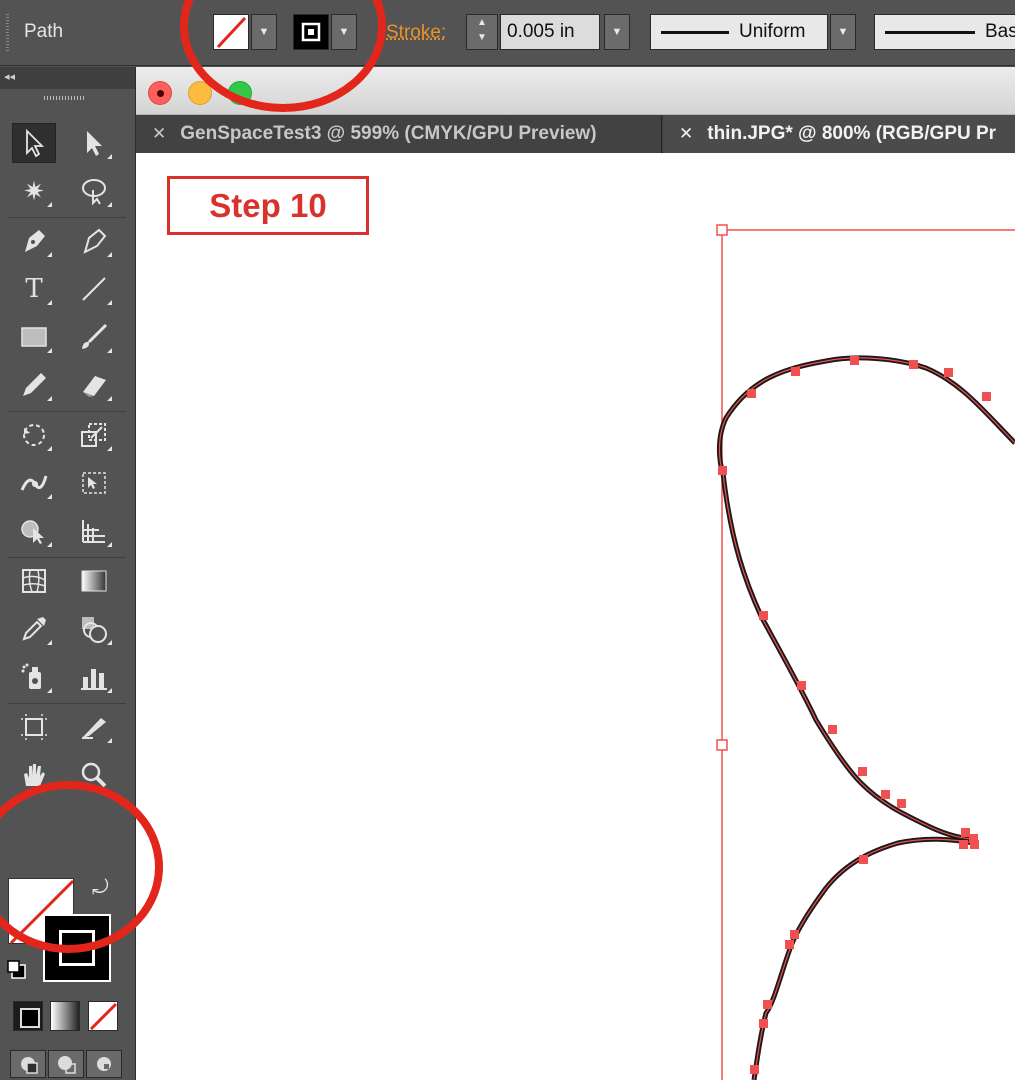 The width and height of the screenshot is (1015, 1080). What do you see at coordinates (852, 133) in the screenshot?
I see `document-tab-label: thin.JPG* @ 800% (RGB/GPU Pr` at bounding box center [852, 133].